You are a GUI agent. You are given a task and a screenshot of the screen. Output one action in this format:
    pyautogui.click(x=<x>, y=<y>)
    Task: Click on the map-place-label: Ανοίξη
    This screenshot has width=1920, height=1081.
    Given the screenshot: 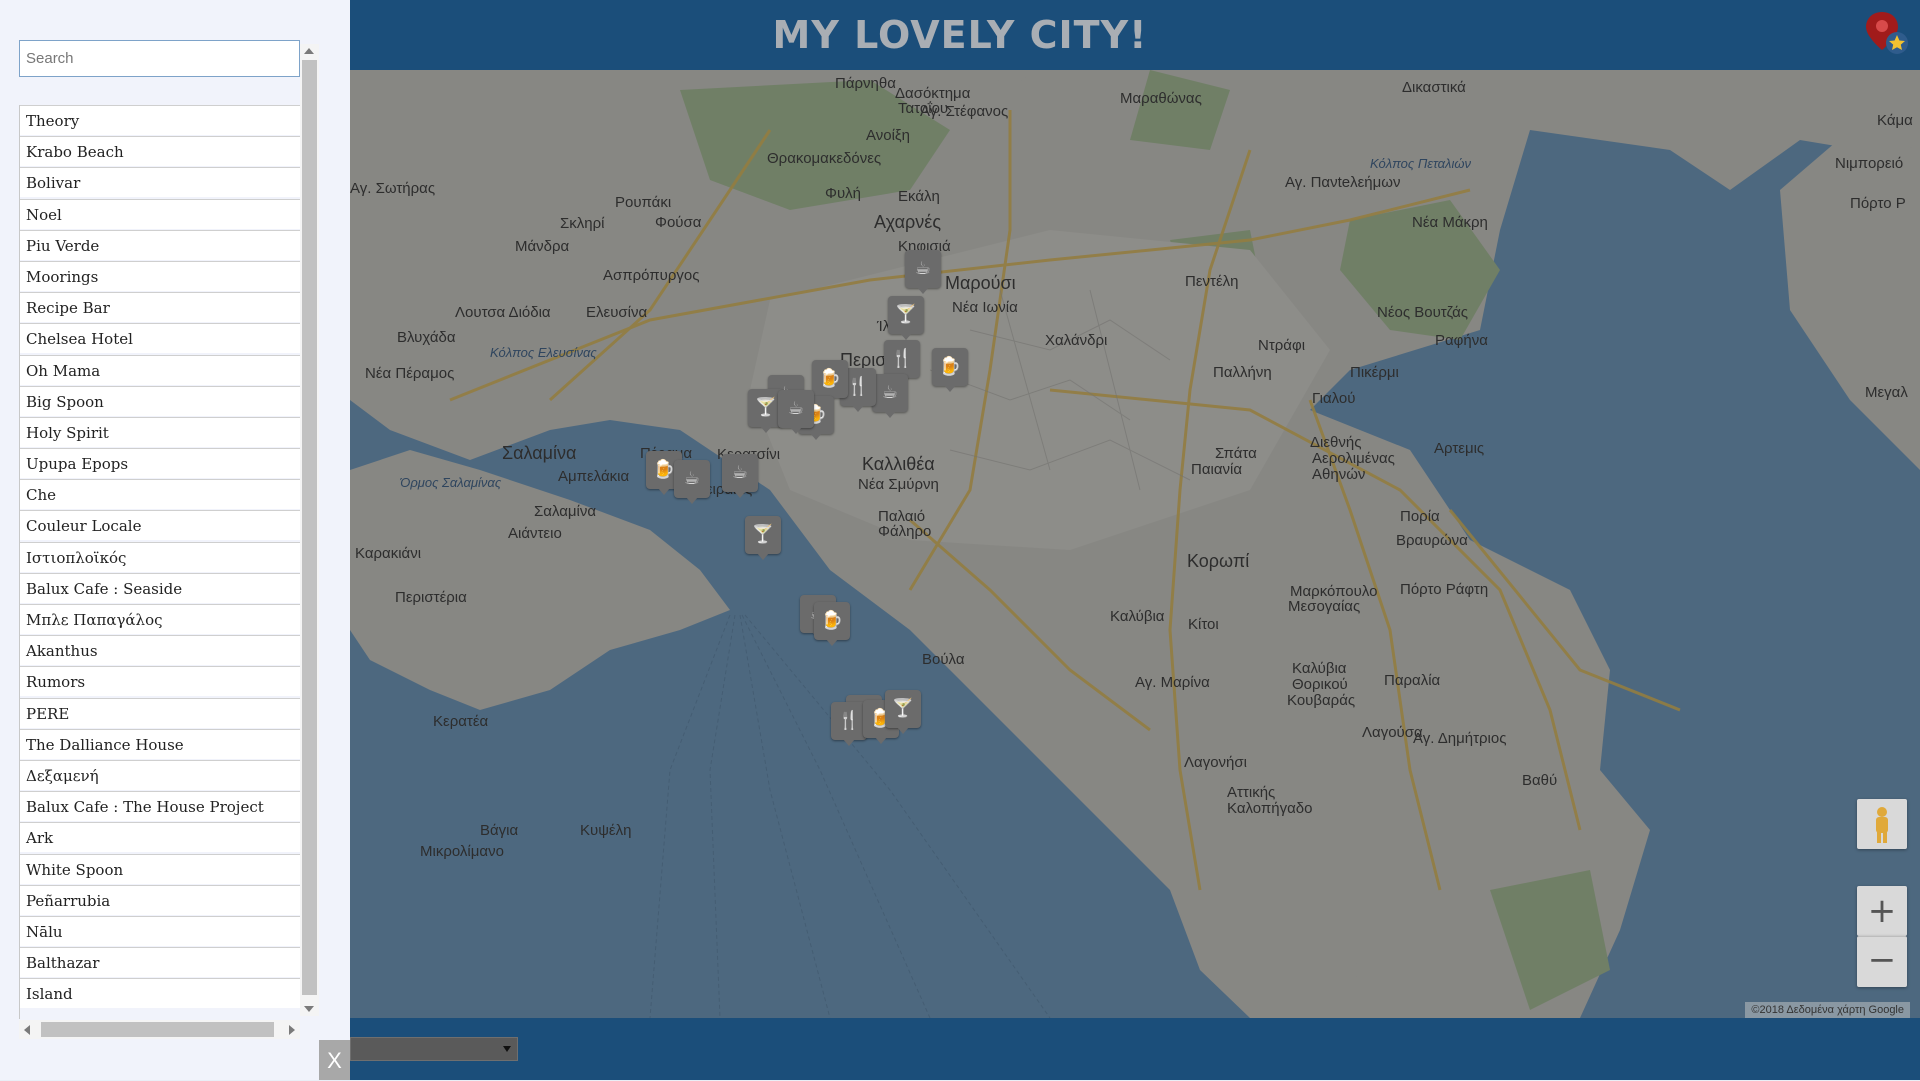 What is the action you would take?
    pyautogui.click(x=888, y=135)
    